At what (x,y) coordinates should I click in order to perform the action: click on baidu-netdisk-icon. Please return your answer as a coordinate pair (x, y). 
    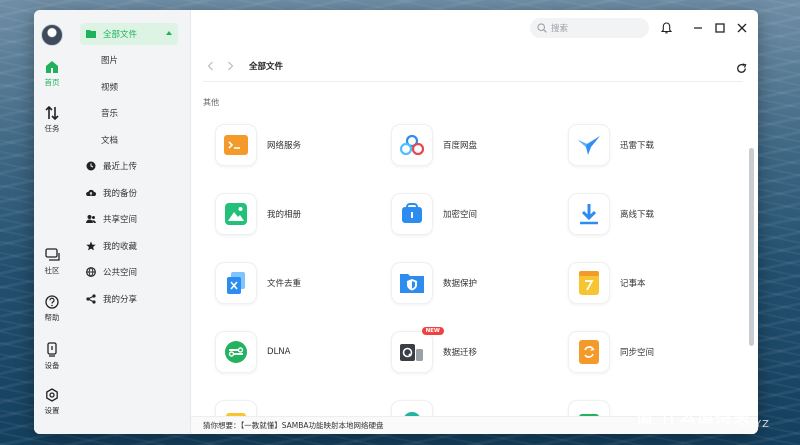
    Looking at the image, I should click on (412, 145).